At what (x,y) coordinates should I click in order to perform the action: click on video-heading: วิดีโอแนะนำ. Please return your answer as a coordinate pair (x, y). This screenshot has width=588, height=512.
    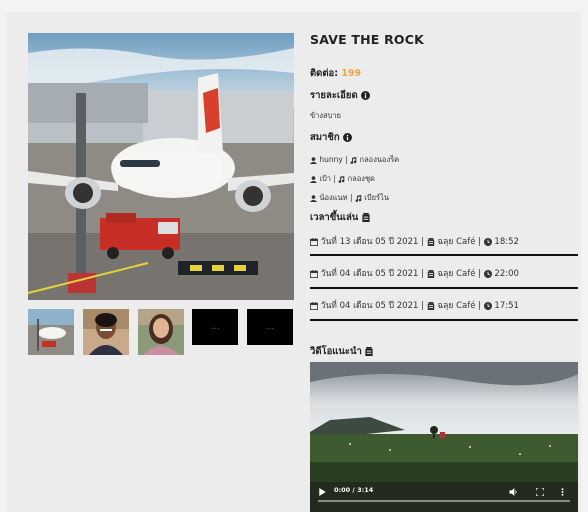
    Looking at the image, I should click on (341, 351).